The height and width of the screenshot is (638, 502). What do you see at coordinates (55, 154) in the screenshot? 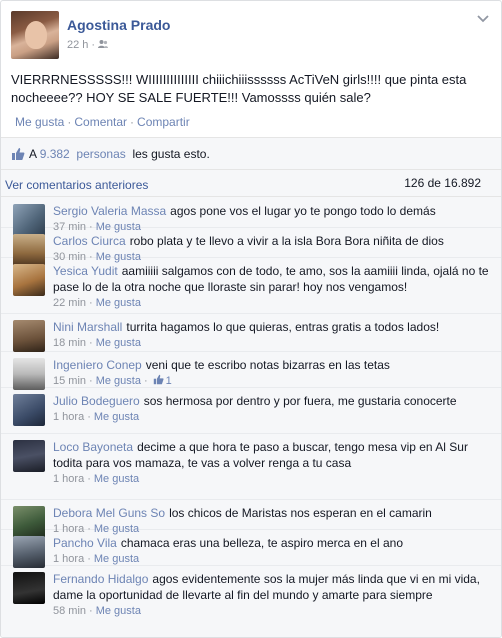
I see `likes-count: 9.382` at bounding box center [55, 154].